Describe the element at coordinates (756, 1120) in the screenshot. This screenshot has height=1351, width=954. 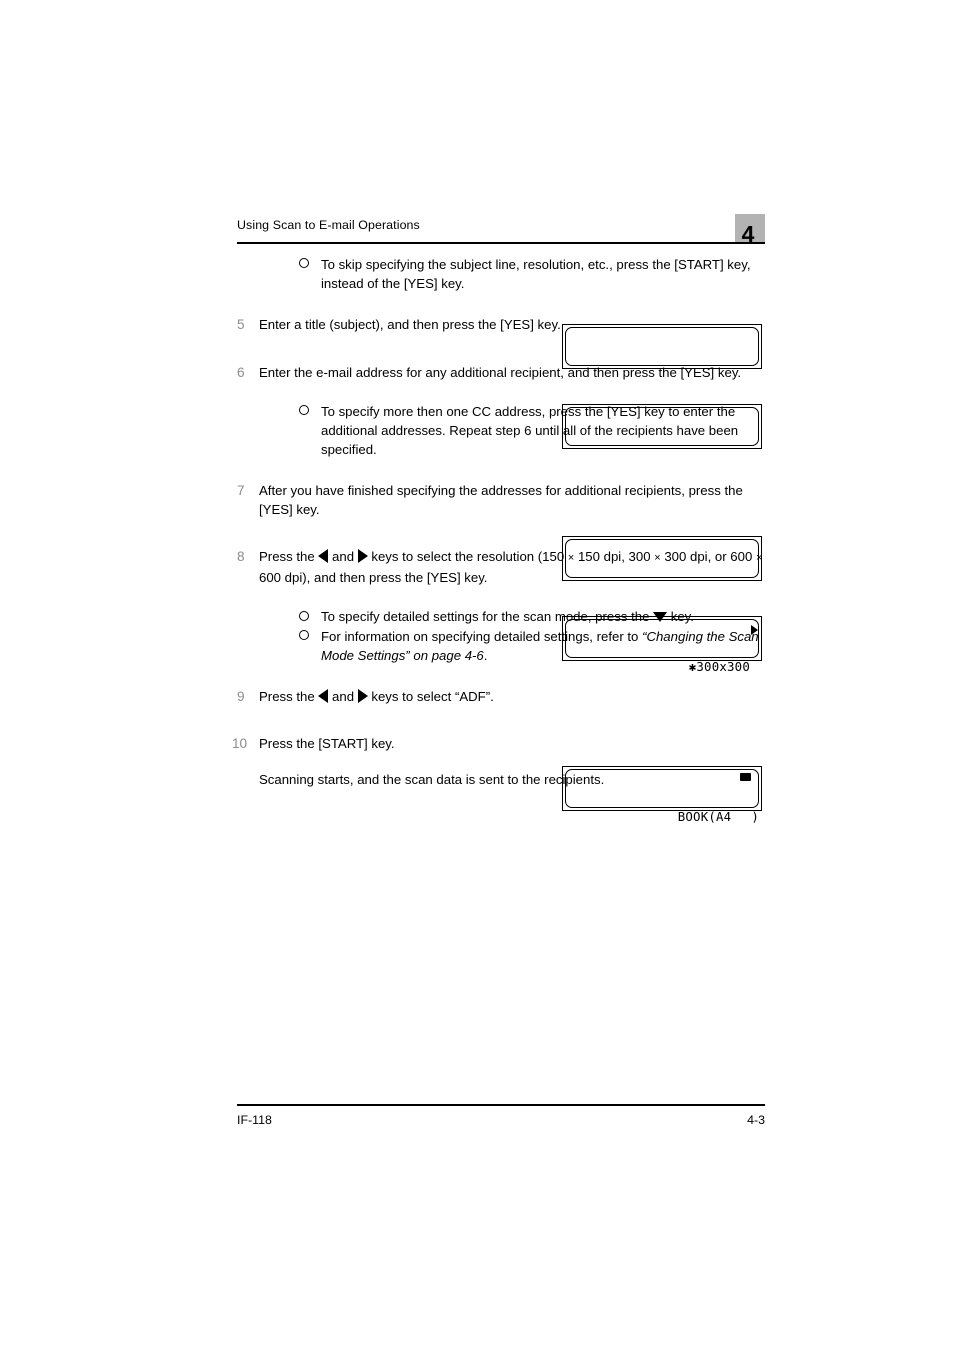
I see `footer-page-number: 4-3` at that location.